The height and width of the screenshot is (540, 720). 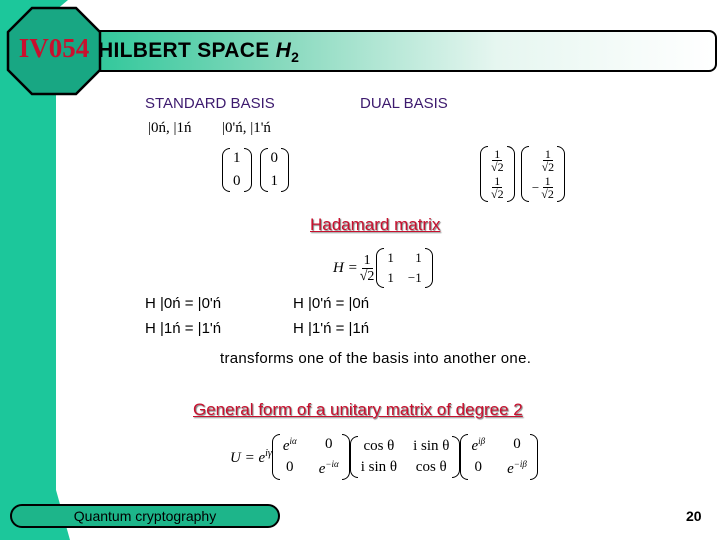 What do you see at coordinates (210, 103) in the screenshot?
I see `standard-basis-label: STANDARD BASIS` at bounding box center [210, 103].